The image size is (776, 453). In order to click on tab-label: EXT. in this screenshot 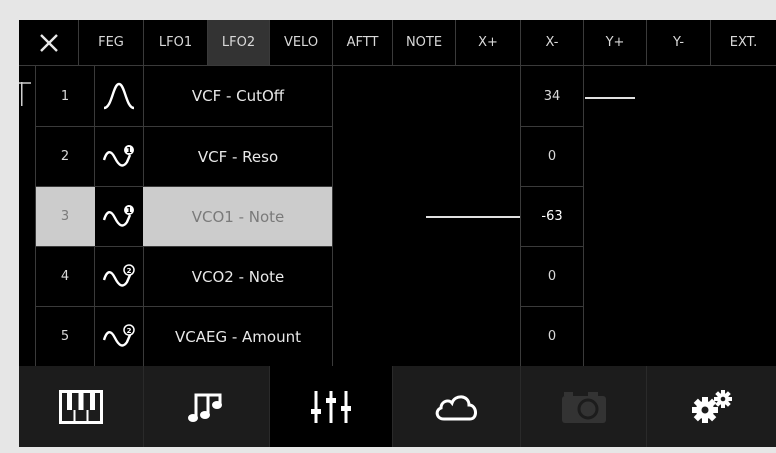, I will do `click(743, 42)`.